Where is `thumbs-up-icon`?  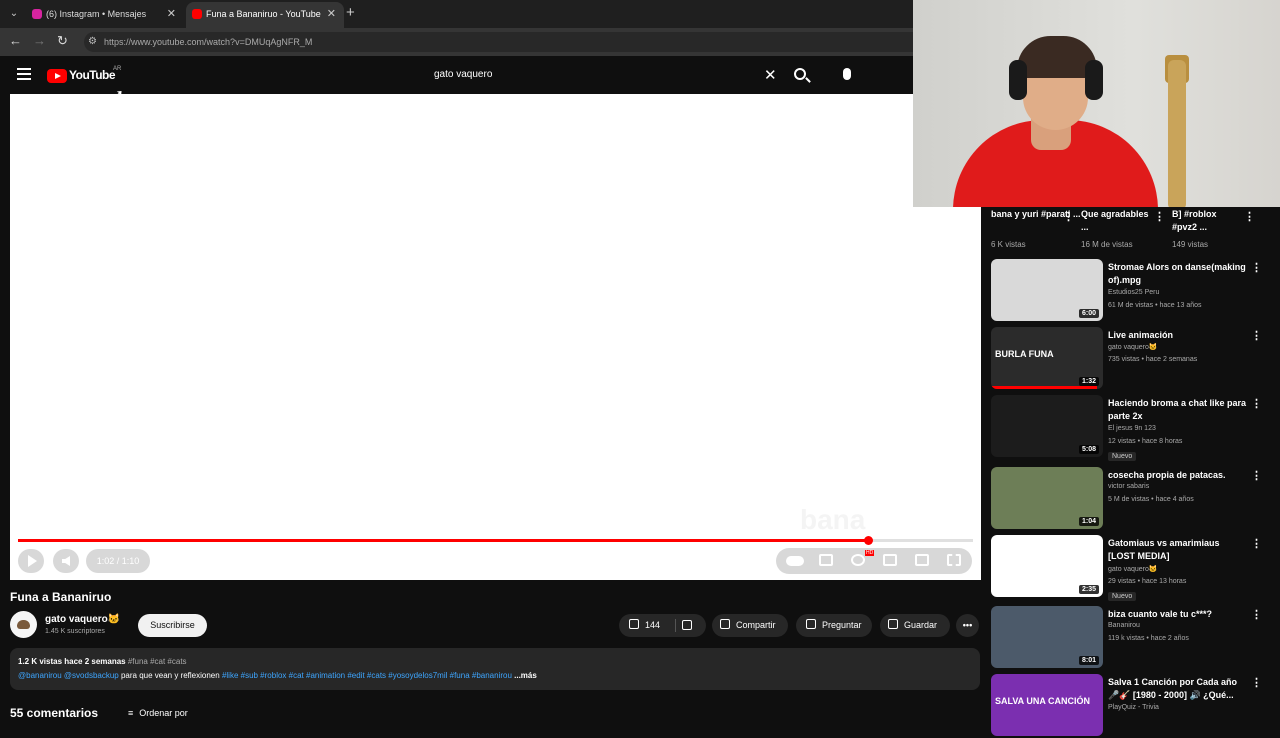 thumbs-up-icon is located at coordinates (634, 624).